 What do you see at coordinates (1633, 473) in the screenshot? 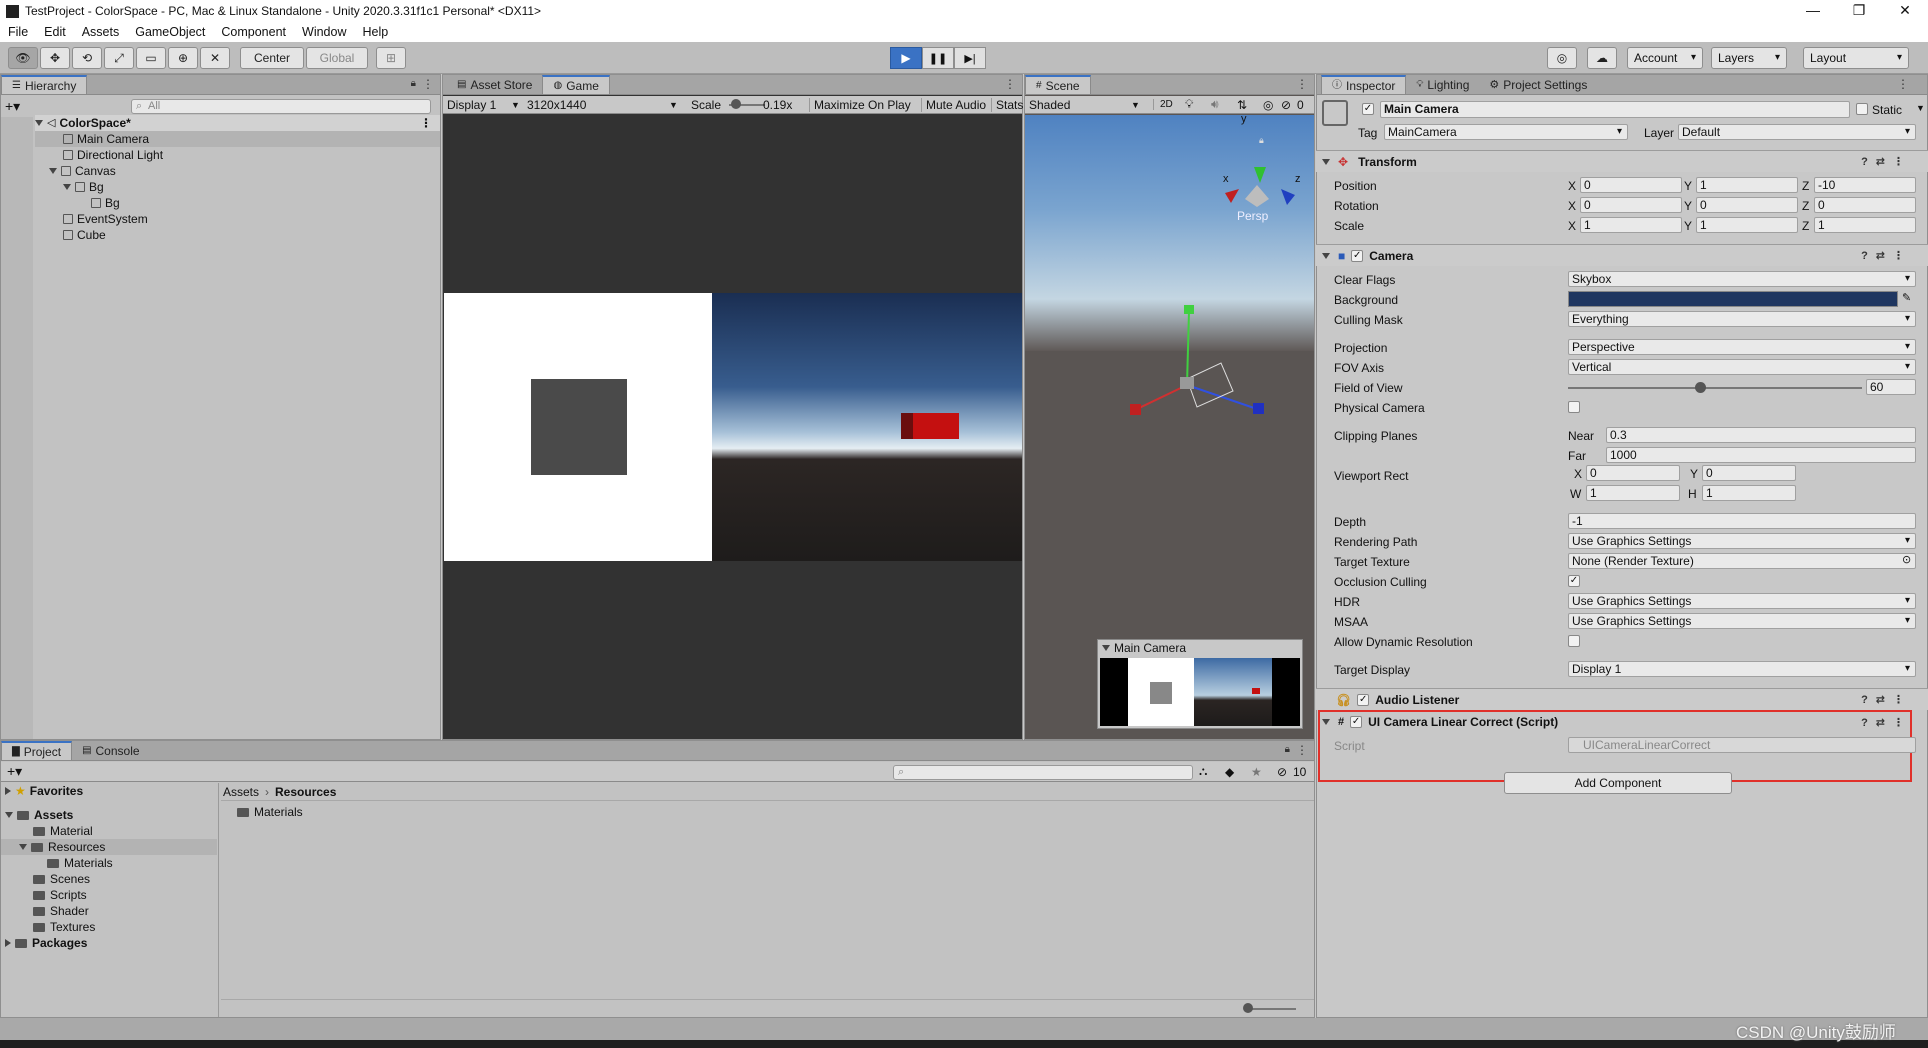
I see `viewport-x-field: 0` at bounding box center [1633, 473].